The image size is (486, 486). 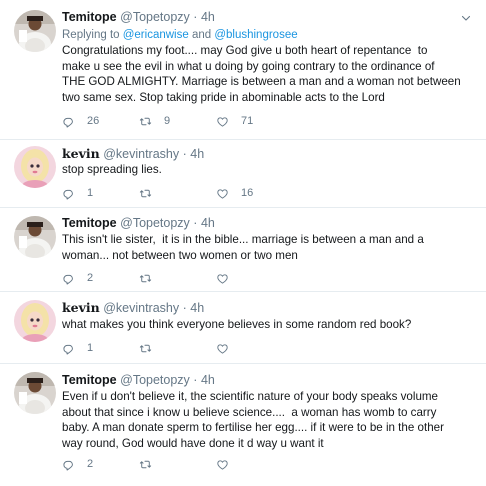 I want to click on tweet-text: stop spreading lies., so click(x=112, y=169).